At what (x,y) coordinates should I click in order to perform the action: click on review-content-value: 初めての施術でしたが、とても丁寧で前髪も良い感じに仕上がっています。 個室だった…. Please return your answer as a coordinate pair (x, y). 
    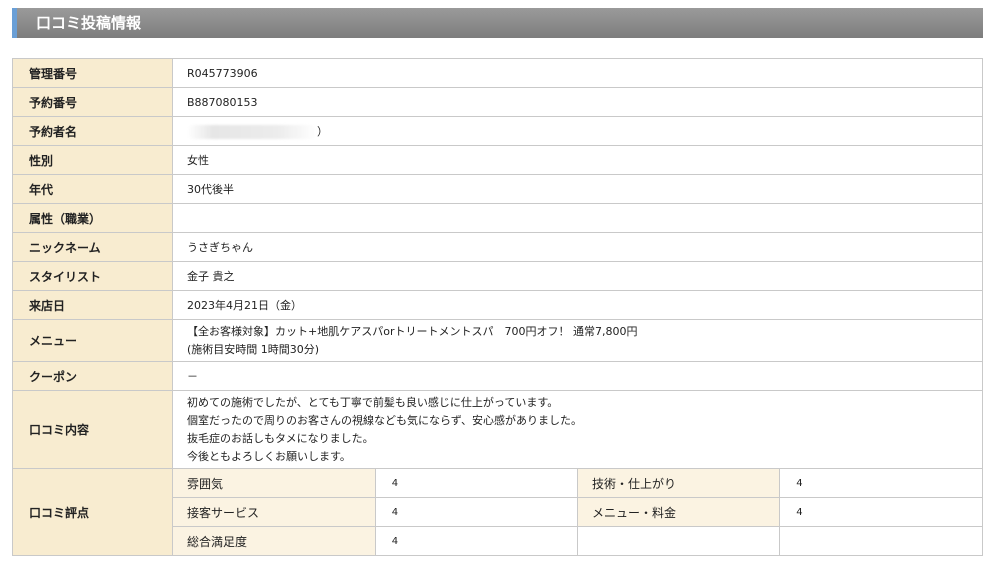
    Looking at the image, I should click on (577, 429).